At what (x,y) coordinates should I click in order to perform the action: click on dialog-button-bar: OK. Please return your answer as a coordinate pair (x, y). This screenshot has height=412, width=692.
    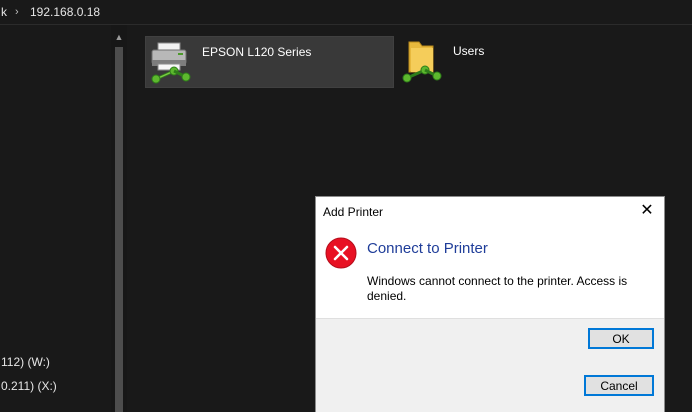
    Looking at the image, I should click on (490, 338).